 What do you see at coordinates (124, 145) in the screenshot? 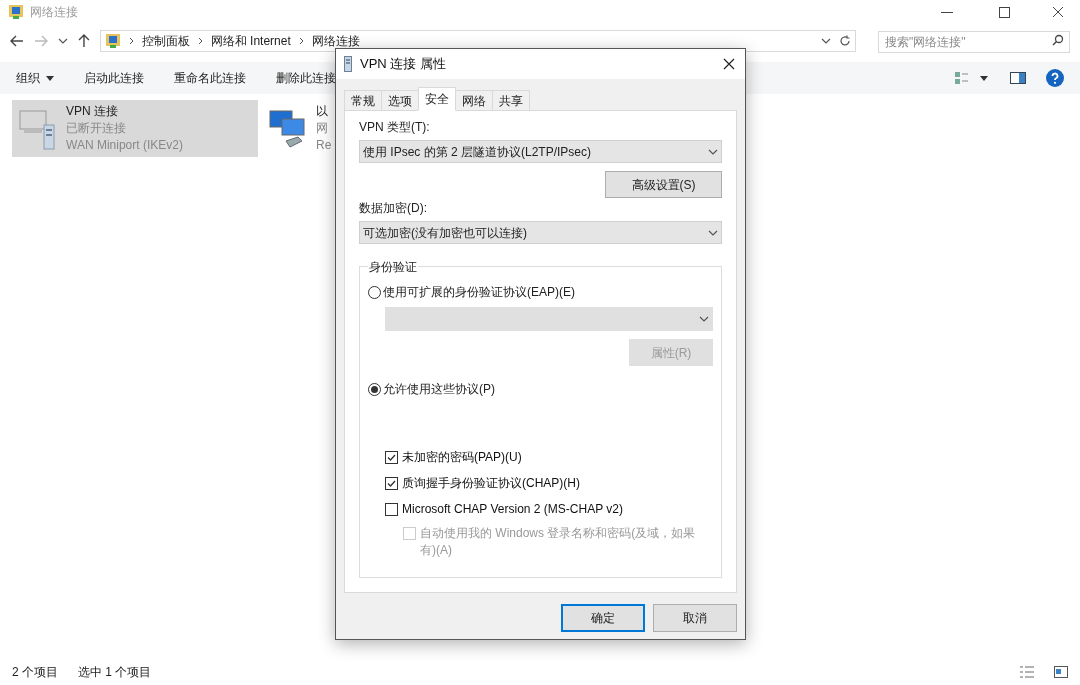
I see `connection-device: WAN Miniport (IKEv2)` at bounding box center [124, 145].